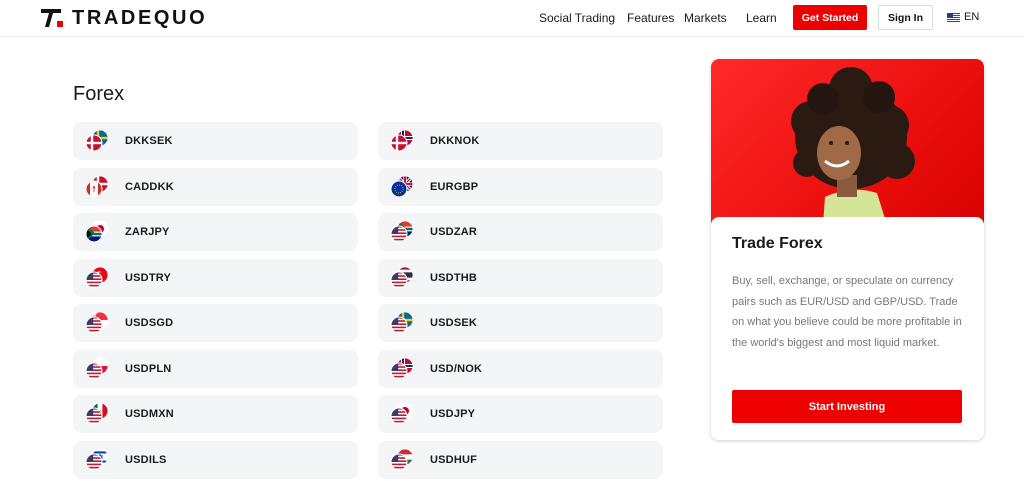 The height and width of the screenshot is (481, 1024). What do you see at coordinates (454, 323) in the screenshot?
I see `forex-pair-label: USDSEK` at bounding box center [454, 323].